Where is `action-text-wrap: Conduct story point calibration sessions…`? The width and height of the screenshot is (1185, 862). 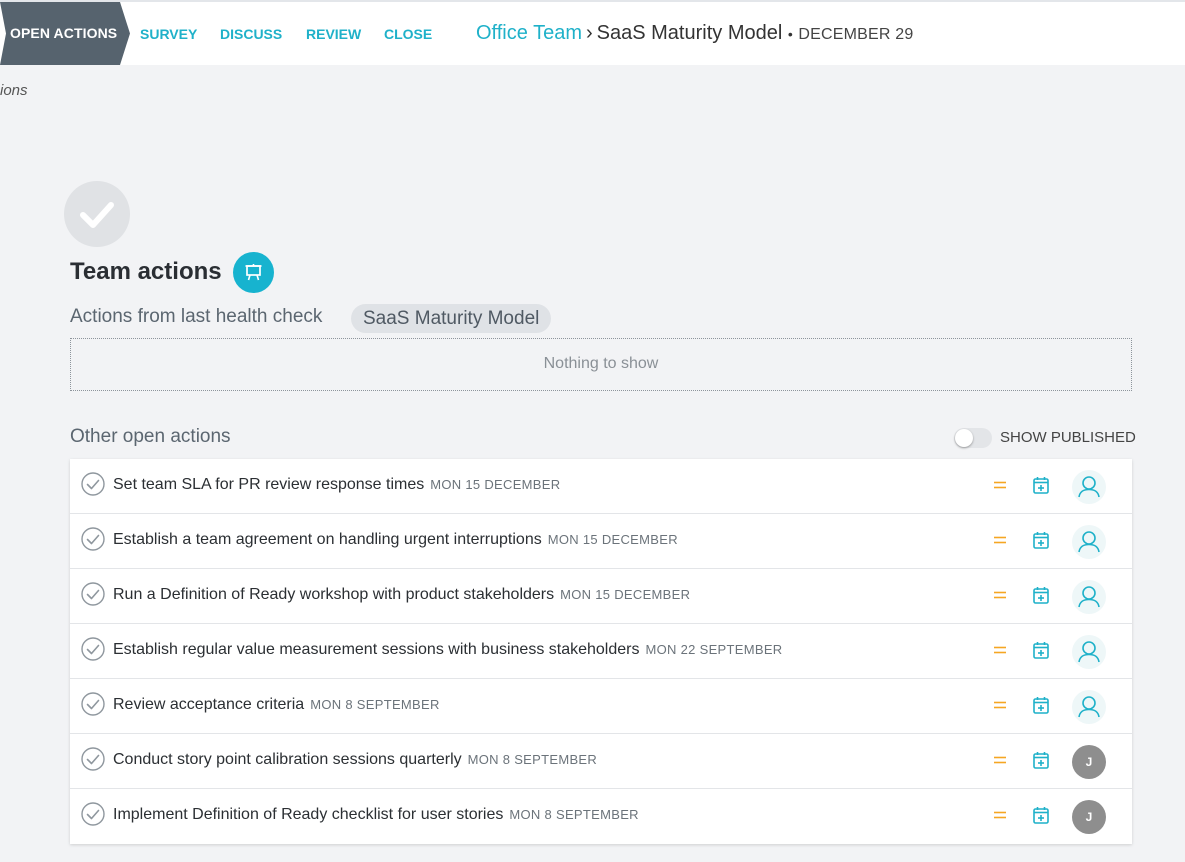 action-text-wrap: Conduct story point calibration sessions… is located at coordinates (355, 760).